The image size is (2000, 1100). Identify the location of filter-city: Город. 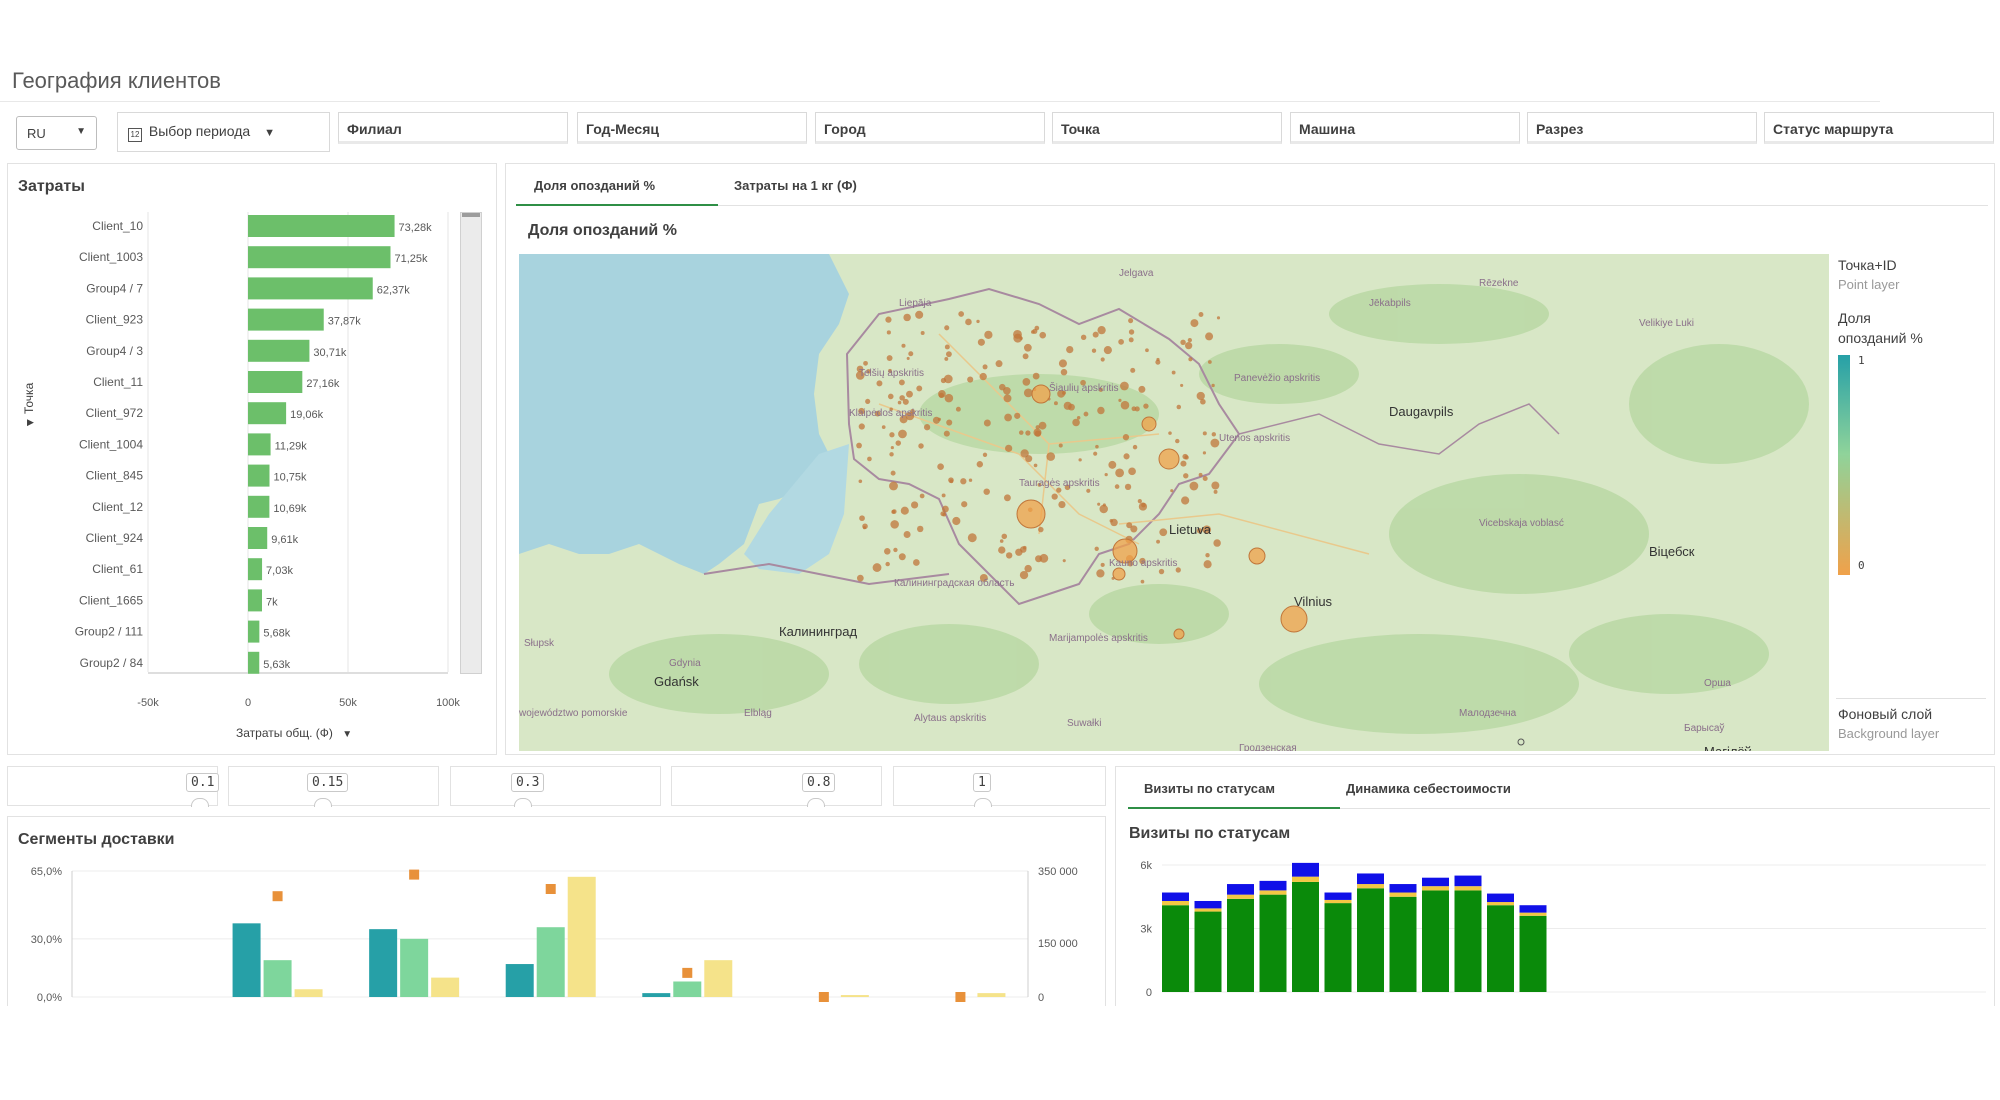
(930, 128).